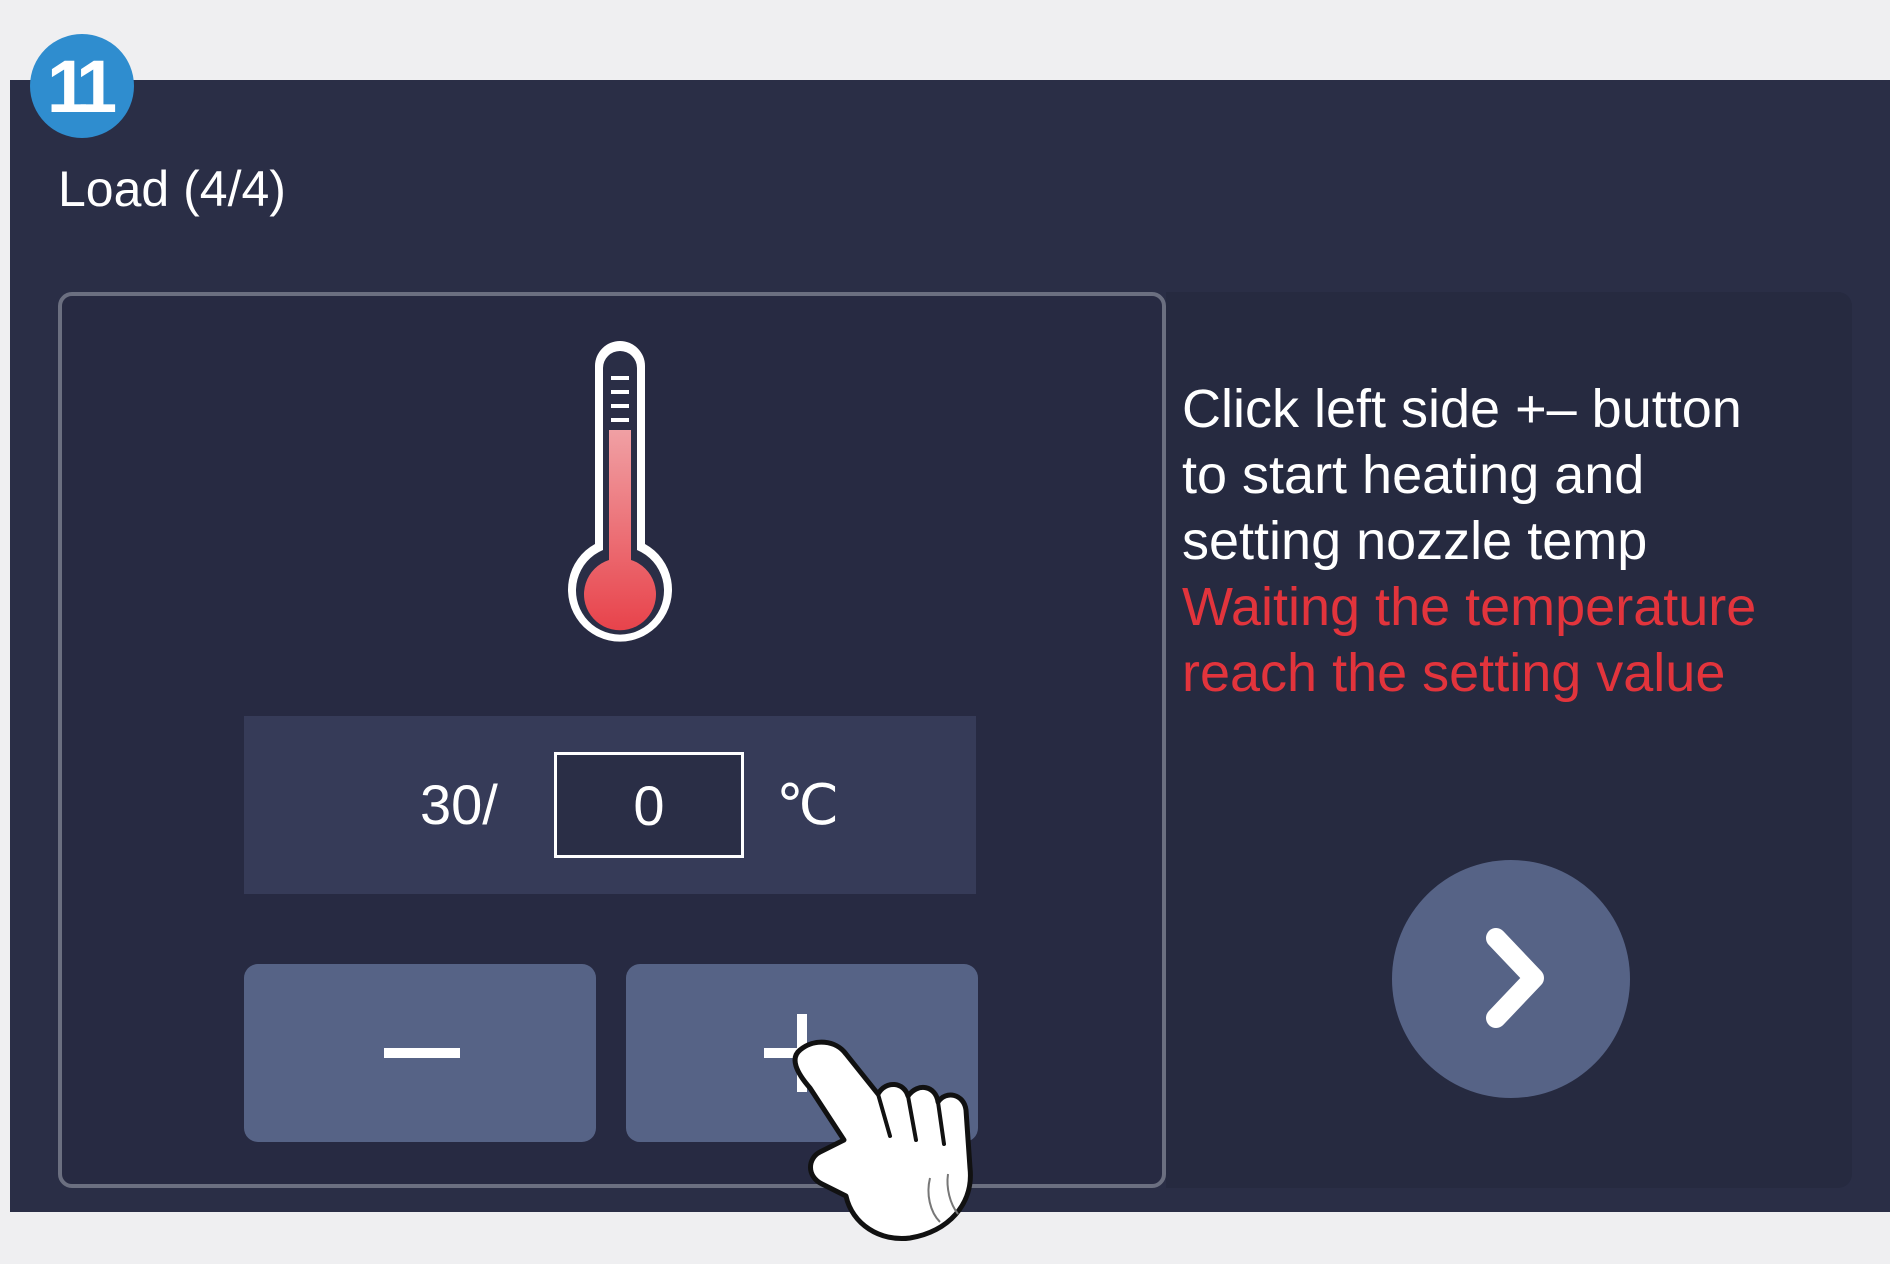 This screenshot has height=1264, width=1890. I want to click on current-temperature: 30/, so click(459, 804).